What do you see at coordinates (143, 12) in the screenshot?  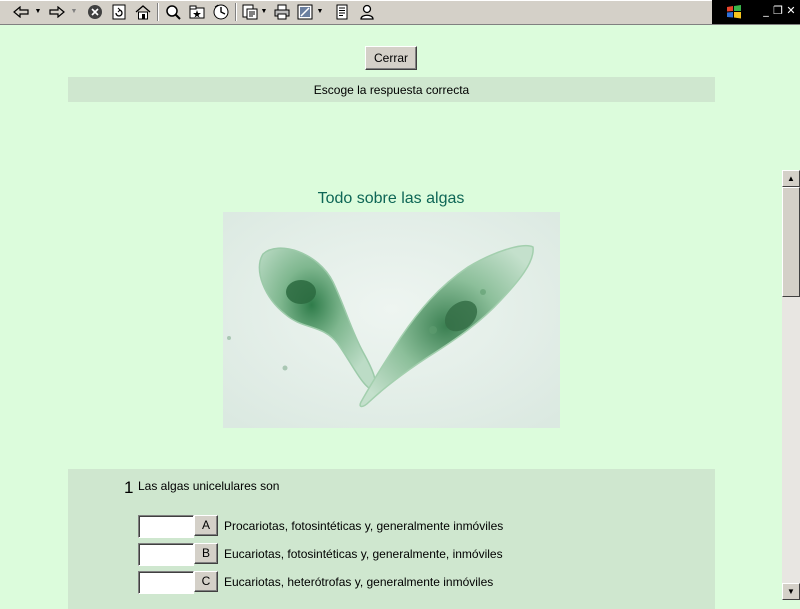 I see `home-icon` at bounding box center [143, 12].